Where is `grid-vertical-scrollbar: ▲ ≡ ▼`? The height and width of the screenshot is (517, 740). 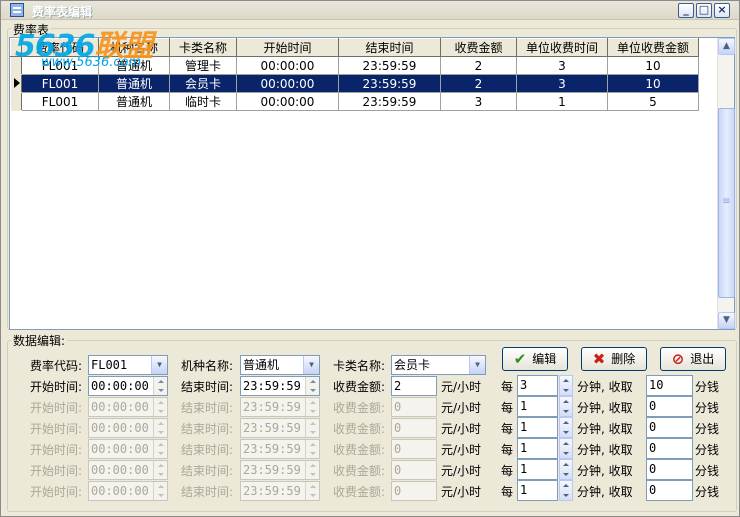 grid-vertical-scrollbar: ▲ ≡ ▼ is located at coordinates (726, 183).